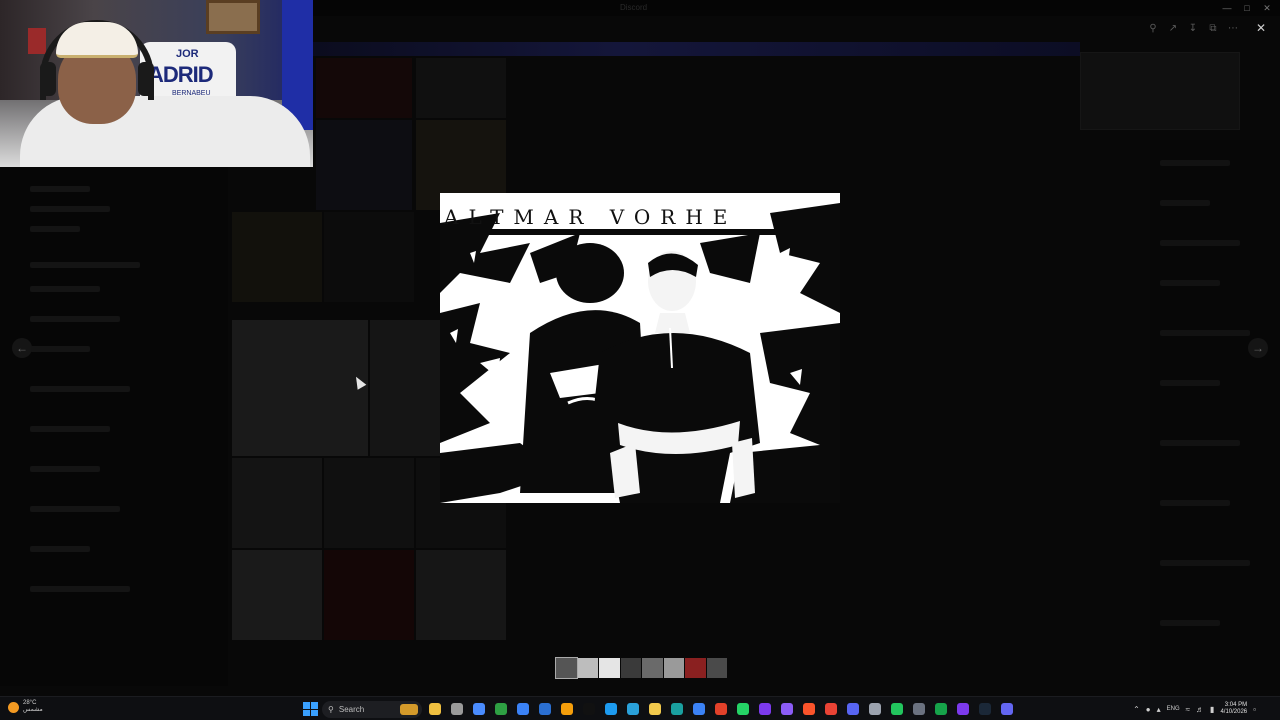 The width and height of the screenshot is (1280, 720). I want to click on viewer-toolbar: ⚲ ↗ ↧ ⧉ ⋯ ✕, so click(1207, 28).